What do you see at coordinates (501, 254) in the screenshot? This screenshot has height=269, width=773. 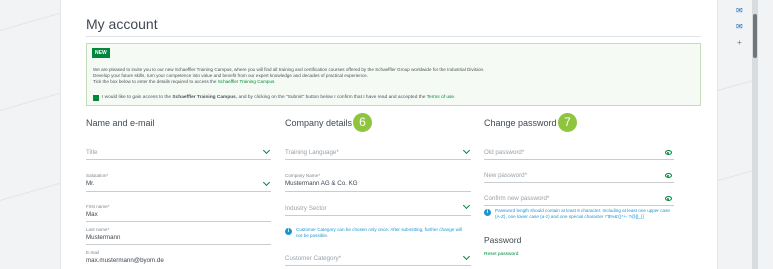 I see `reset-password-link: Reset password` at bounding box center [501, 254].